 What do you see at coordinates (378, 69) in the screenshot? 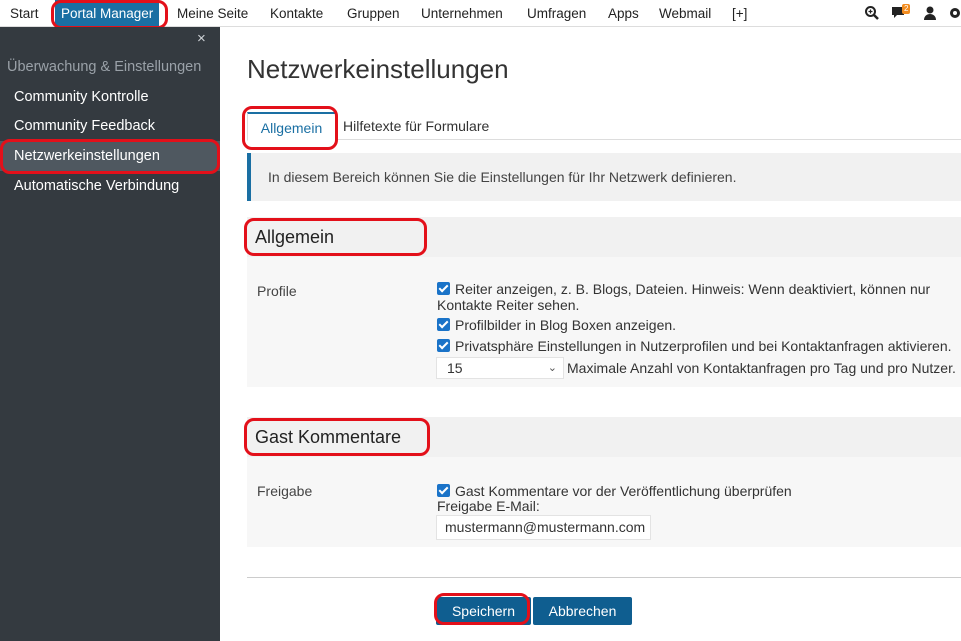
I see `page-title: Netzwerkeinstellungen` at bounding box center [378, 69].